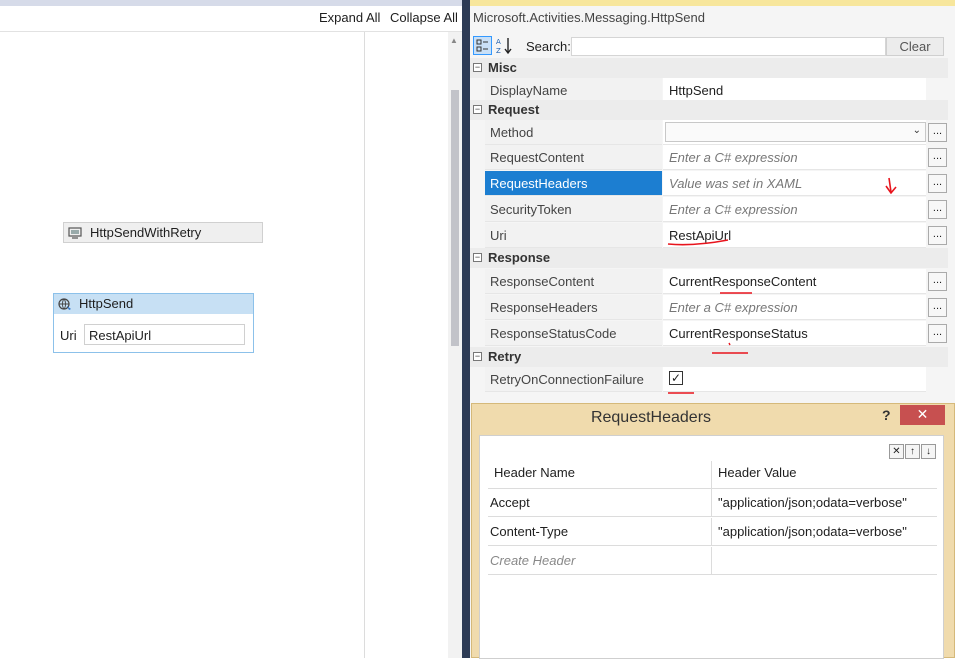 The image size is (955, 659). Describe the element at coordinates (424, 17) in the screenshot. I see `collapse-all-link: Collapse All` at that location.